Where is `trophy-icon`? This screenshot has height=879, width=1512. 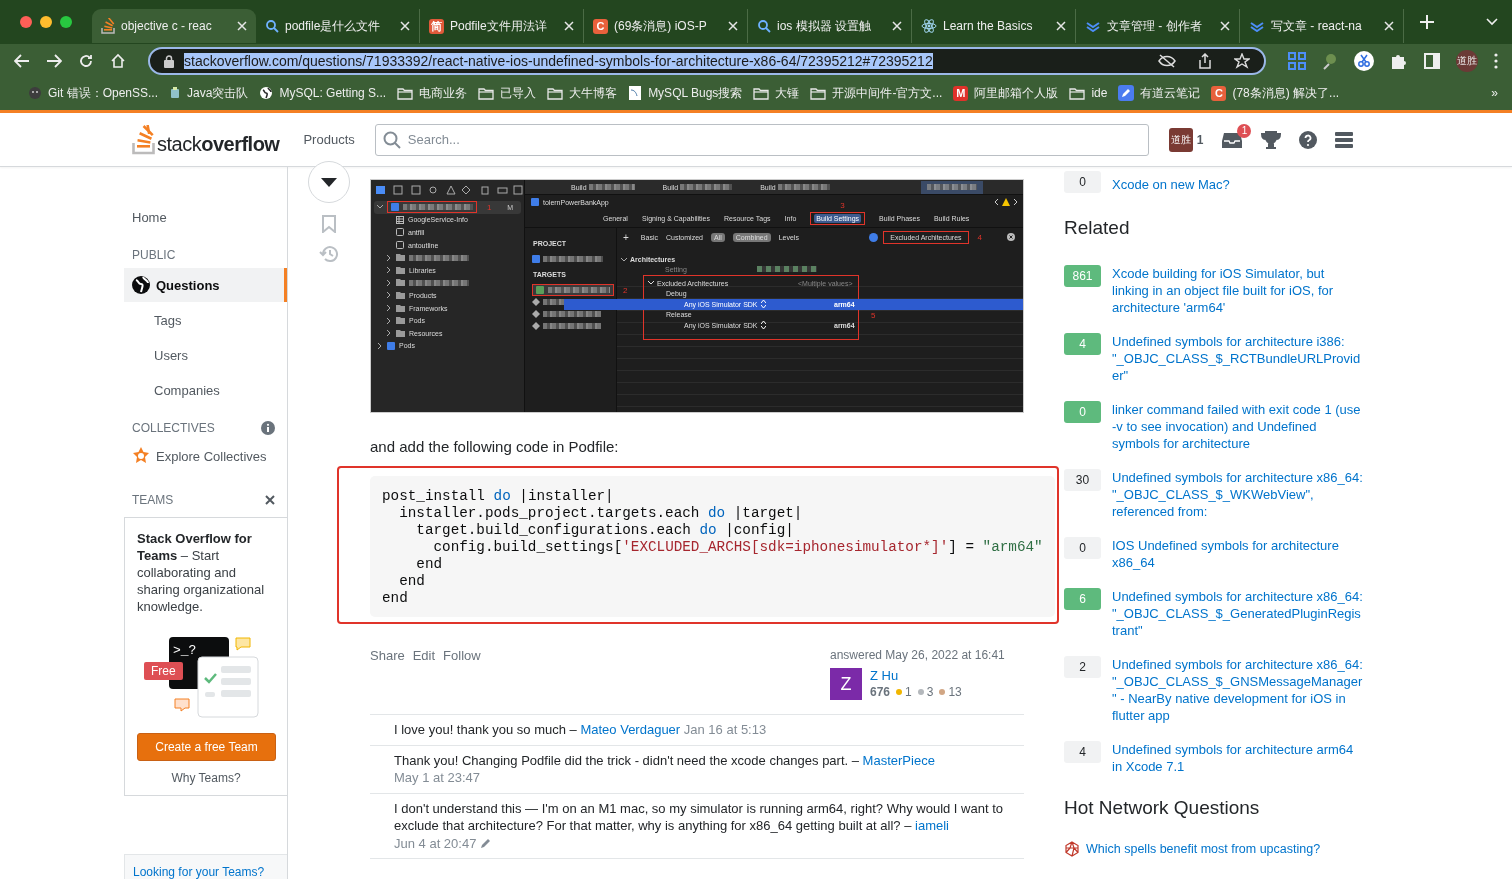 trophy-icon is located at coordinates (1271, 139).